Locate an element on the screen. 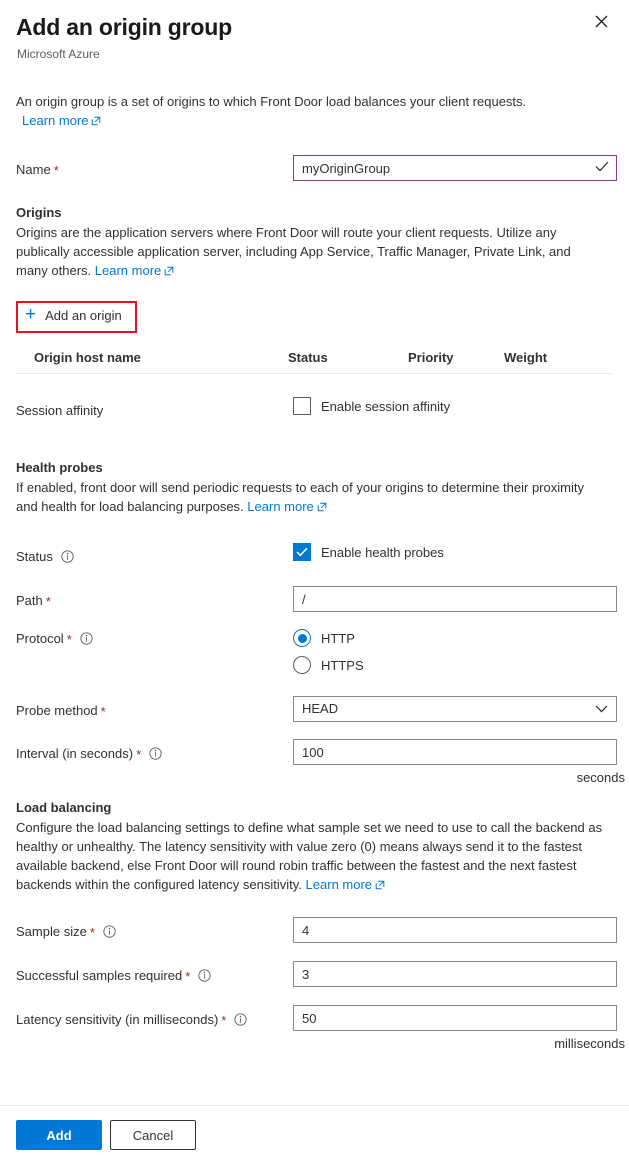 The height and width of the screenshot is (1169, 629). interval-row: Interval (in seconds) * seconds is located at coordinates (320, 762).